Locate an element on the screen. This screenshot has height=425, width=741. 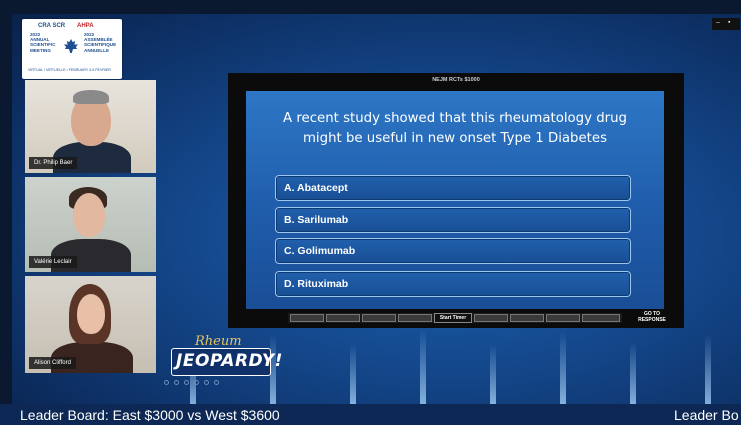
logo-right-text: 2022 ASSEMBLÉE SCIENTIFIQUE ANNUELLE is located at coordinates (100, 42).